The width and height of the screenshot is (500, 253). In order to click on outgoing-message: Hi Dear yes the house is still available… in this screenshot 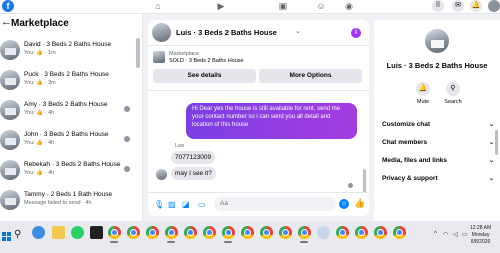, I will do `click(271, 121)`.